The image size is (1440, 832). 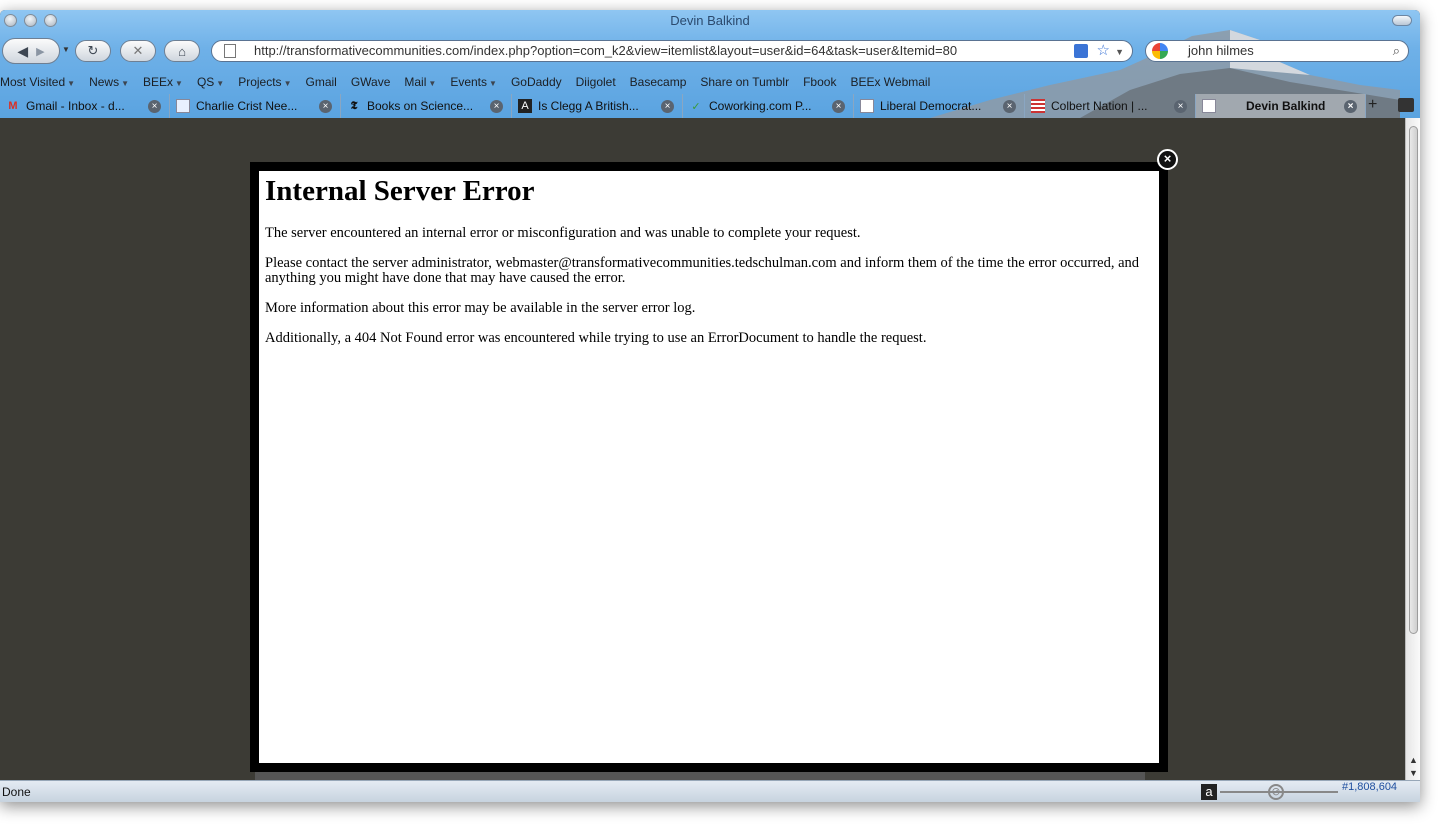 What do you see at coordinates (264, 82) in the screenshot?
I see `bookmark-projects: Projects ▼` at bounding box center [264, 82].